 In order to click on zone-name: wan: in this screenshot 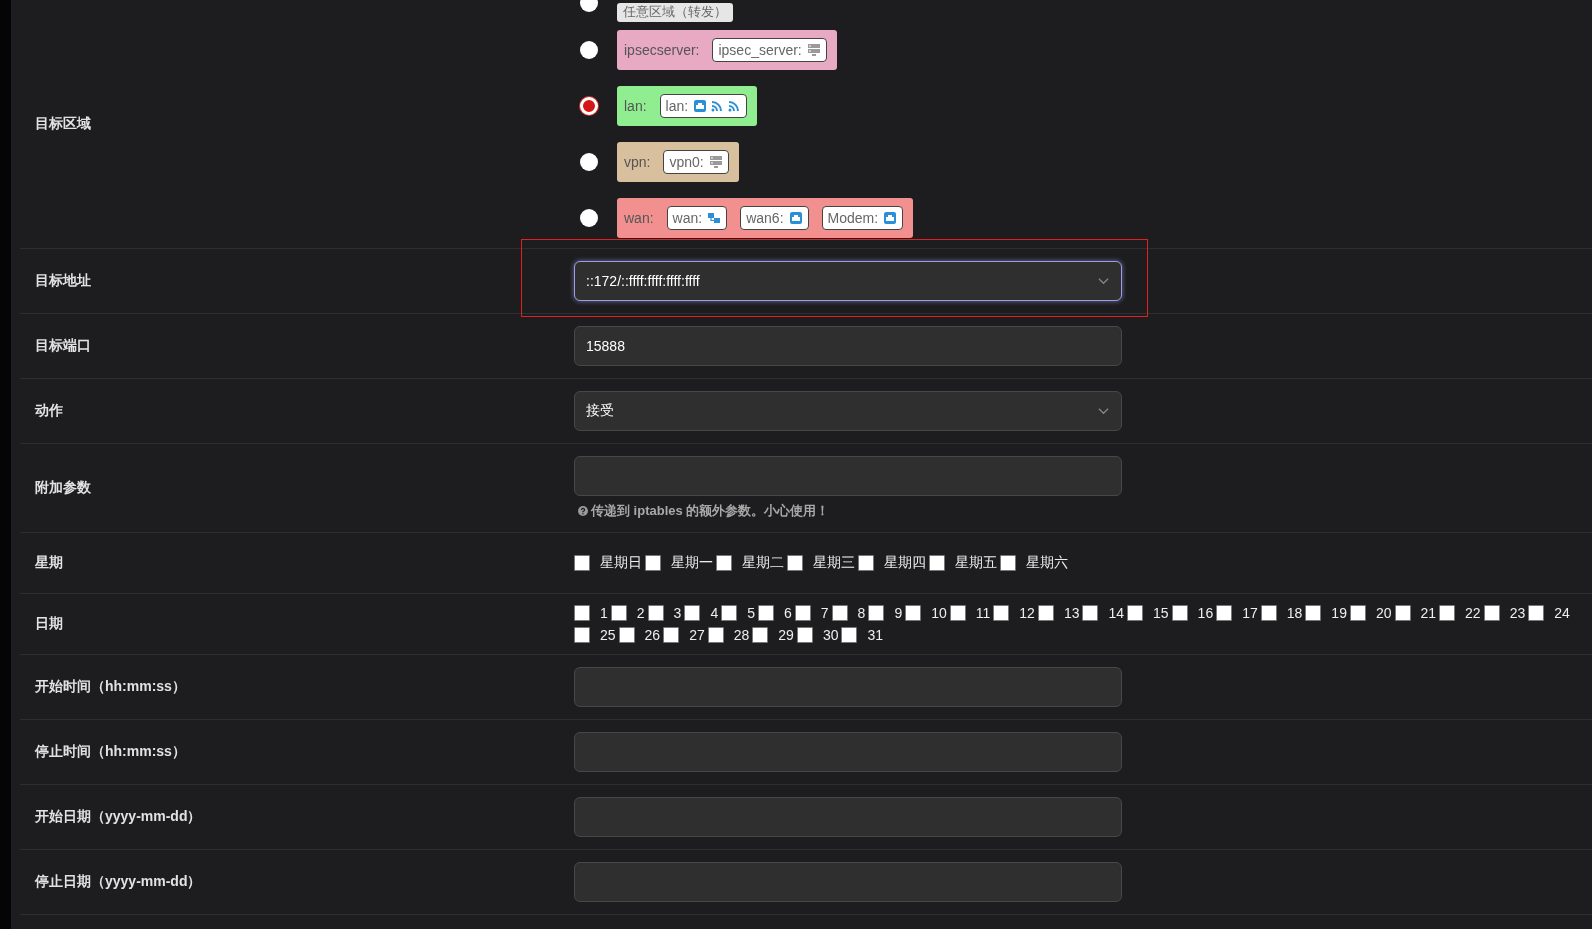, I will do `click(639, 217)`.